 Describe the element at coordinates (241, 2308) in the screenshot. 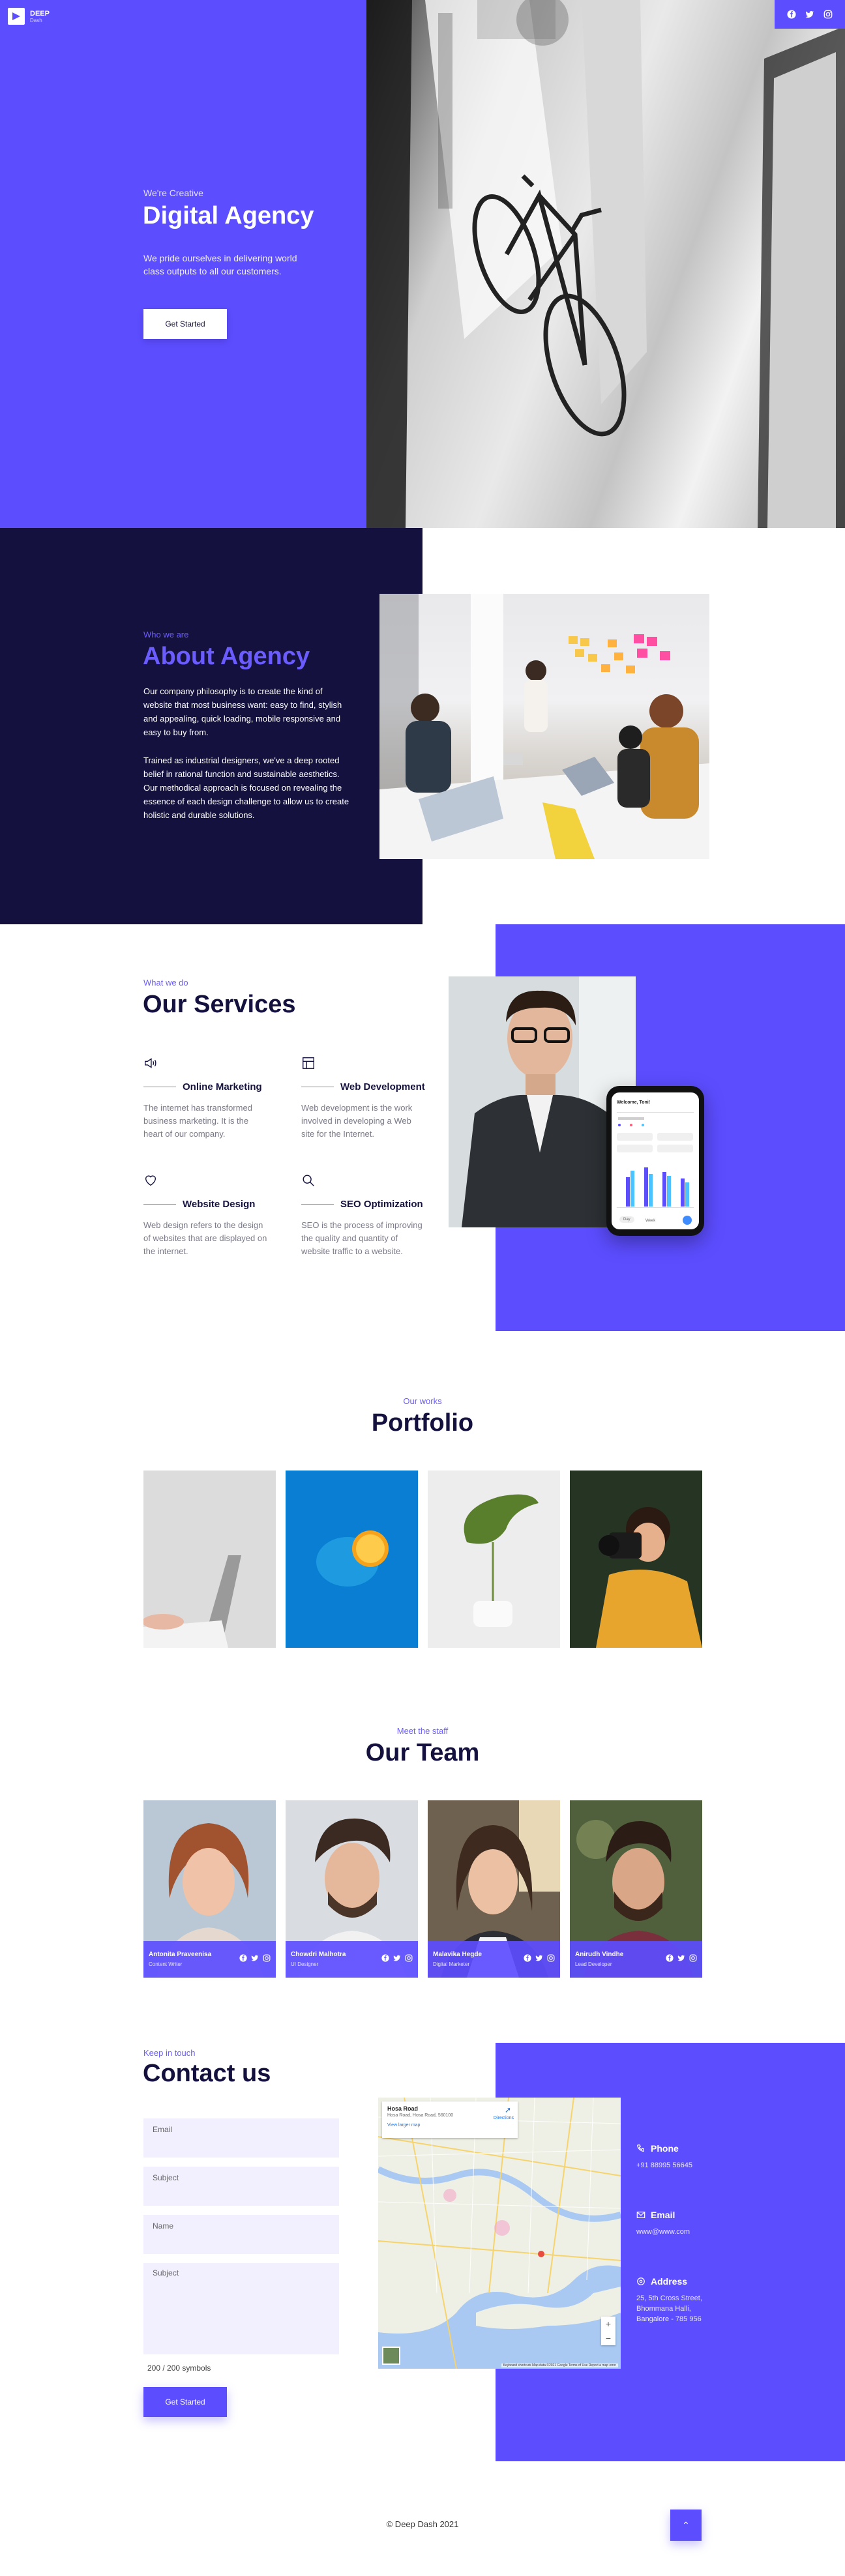

I see `message-field` at that location.